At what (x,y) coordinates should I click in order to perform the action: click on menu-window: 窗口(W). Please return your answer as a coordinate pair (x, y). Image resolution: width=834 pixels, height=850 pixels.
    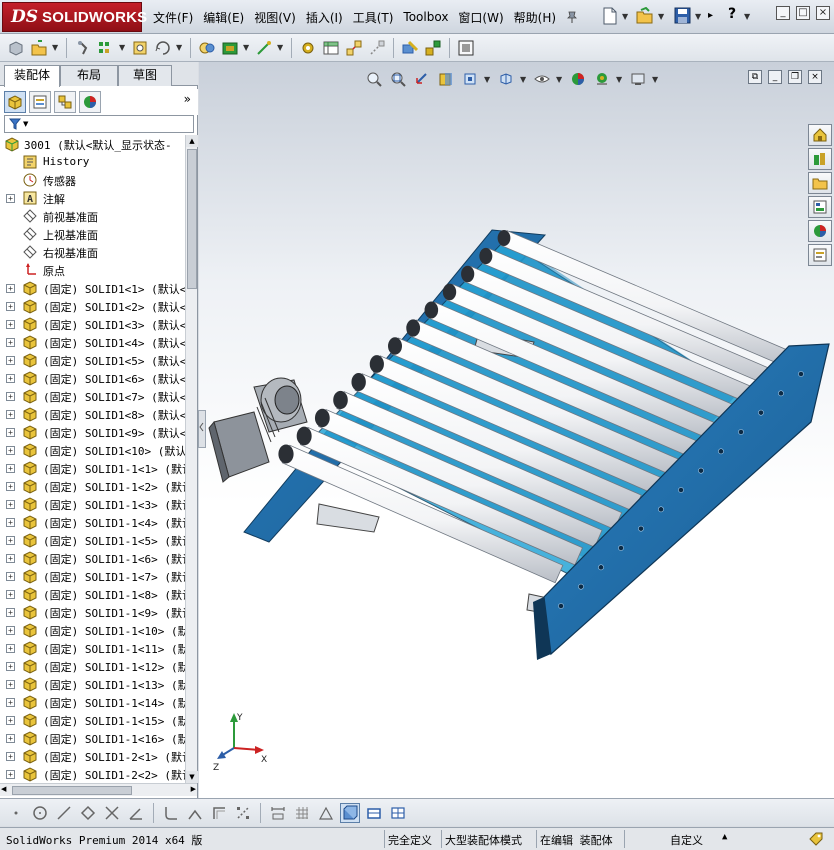
    Looking at the image, I should click on (480, 17).